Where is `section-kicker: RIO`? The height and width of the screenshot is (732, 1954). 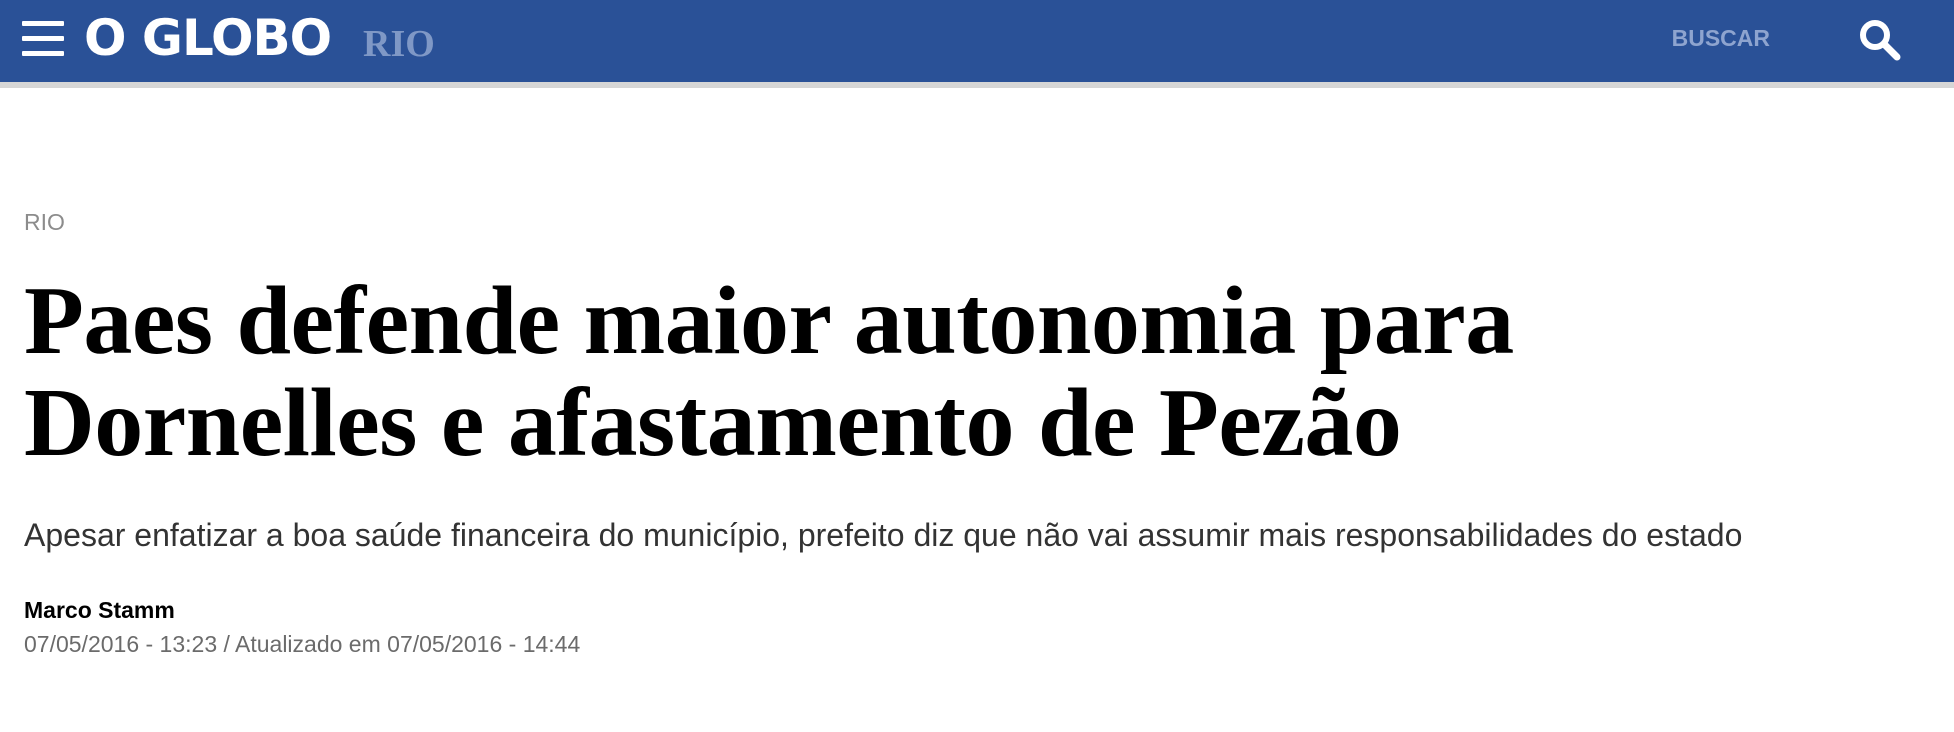
section-kicker: RIO is located at coordinates (44, 222).